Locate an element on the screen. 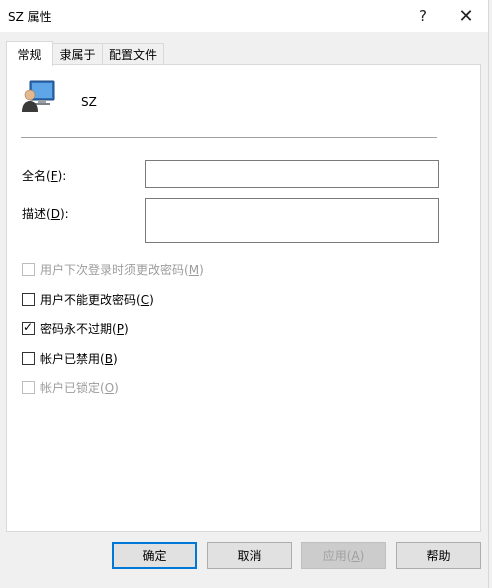  checkbox-account-disabled: 帐户已禁用(B) is located at coordinates (70, 358).